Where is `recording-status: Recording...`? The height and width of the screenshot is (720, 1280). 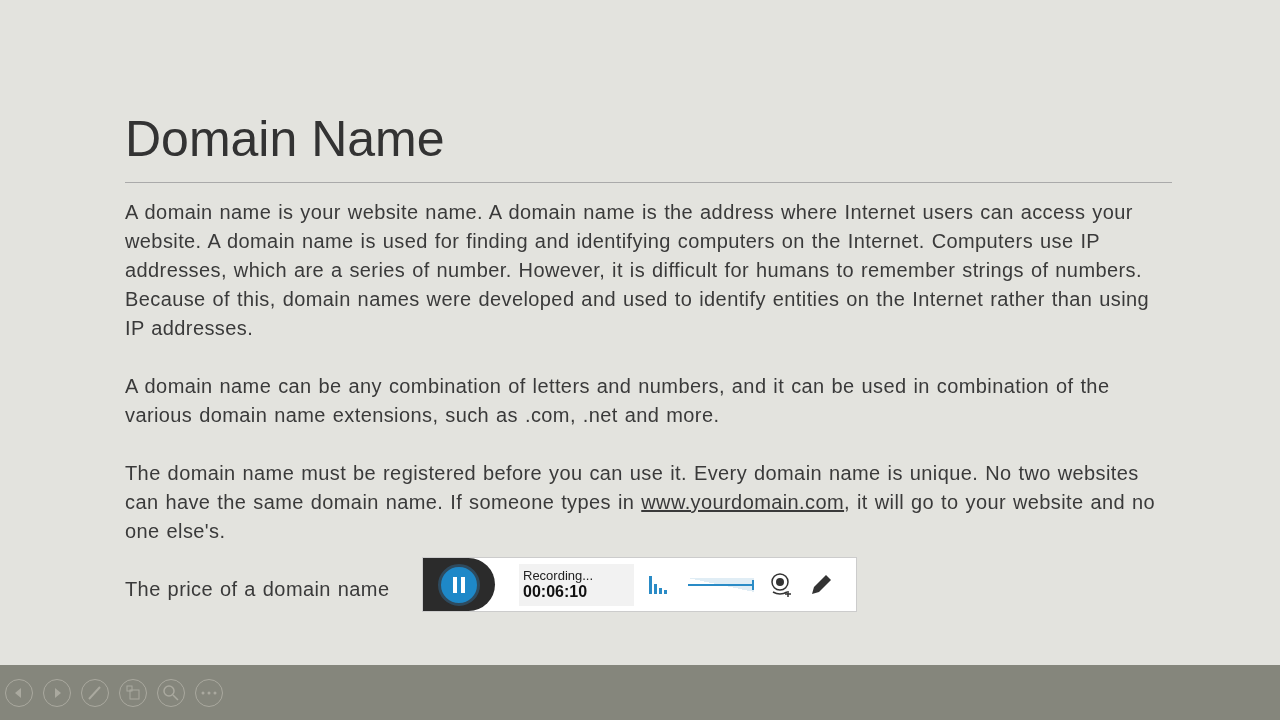
recording-status: Recording... is located at coordinates (559, 575).